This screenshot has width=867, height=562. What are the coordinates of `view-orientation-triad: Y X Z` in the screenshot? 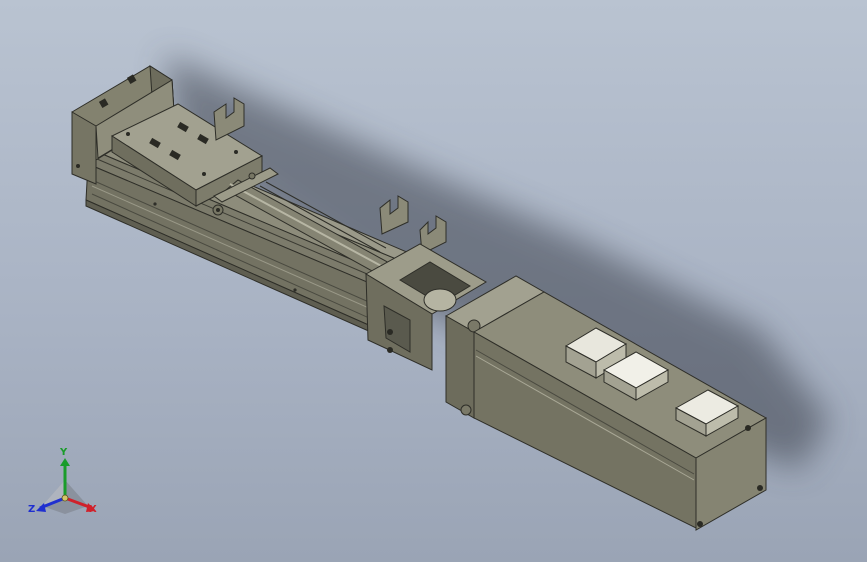 It's located at (65, 485).